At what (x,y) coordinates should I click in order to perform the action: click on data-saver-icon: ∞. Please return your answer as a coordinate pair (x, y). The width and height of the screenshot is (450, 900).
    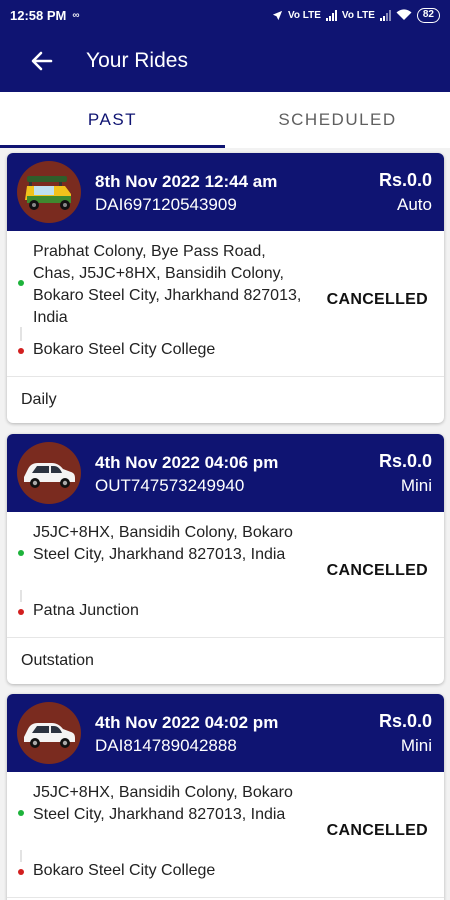
    Looking at the image, I should click on (76, 15).